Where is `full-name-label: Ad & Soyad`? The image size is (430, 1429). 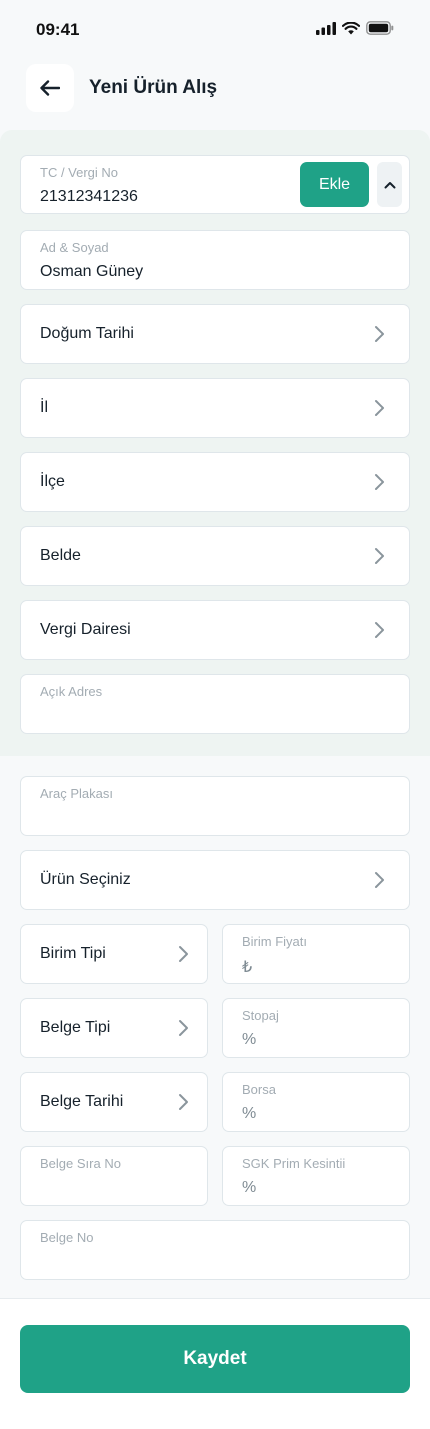 full-name-label: Ad & Soyad is located at coordinates (74, 247).